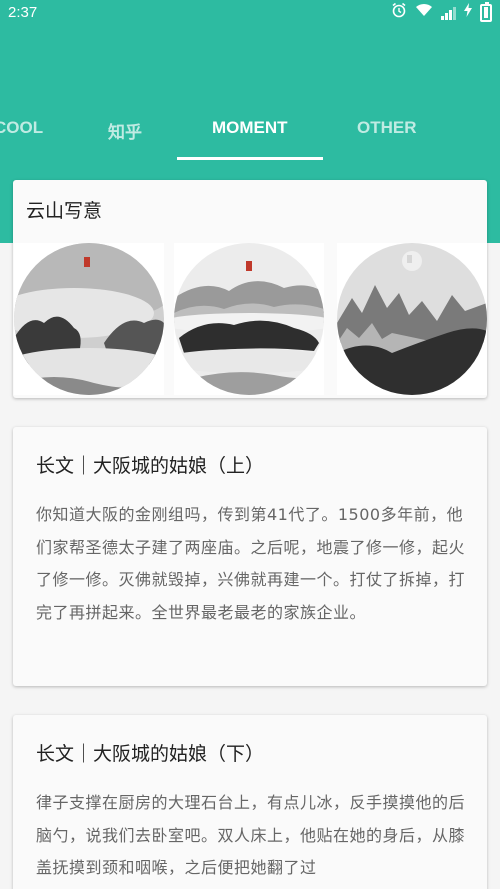 This screenshot has height=889, width=500. Describe the element at coordinates (468, 13) in the screenshot. I see `charging-icon` at that location.